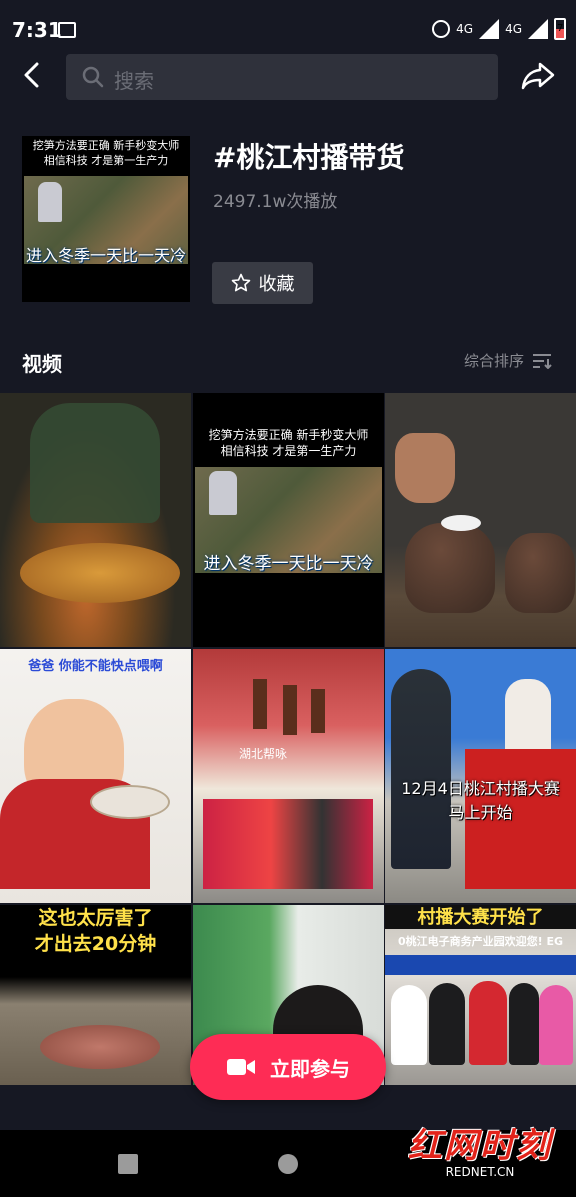 The height and width of the screenshot is (1197, 576). What do you see at coordinates (480, 1172) in the screenshot?
I see `watermark-sub: REDNET.CN` at bounding box center [480, 1172].